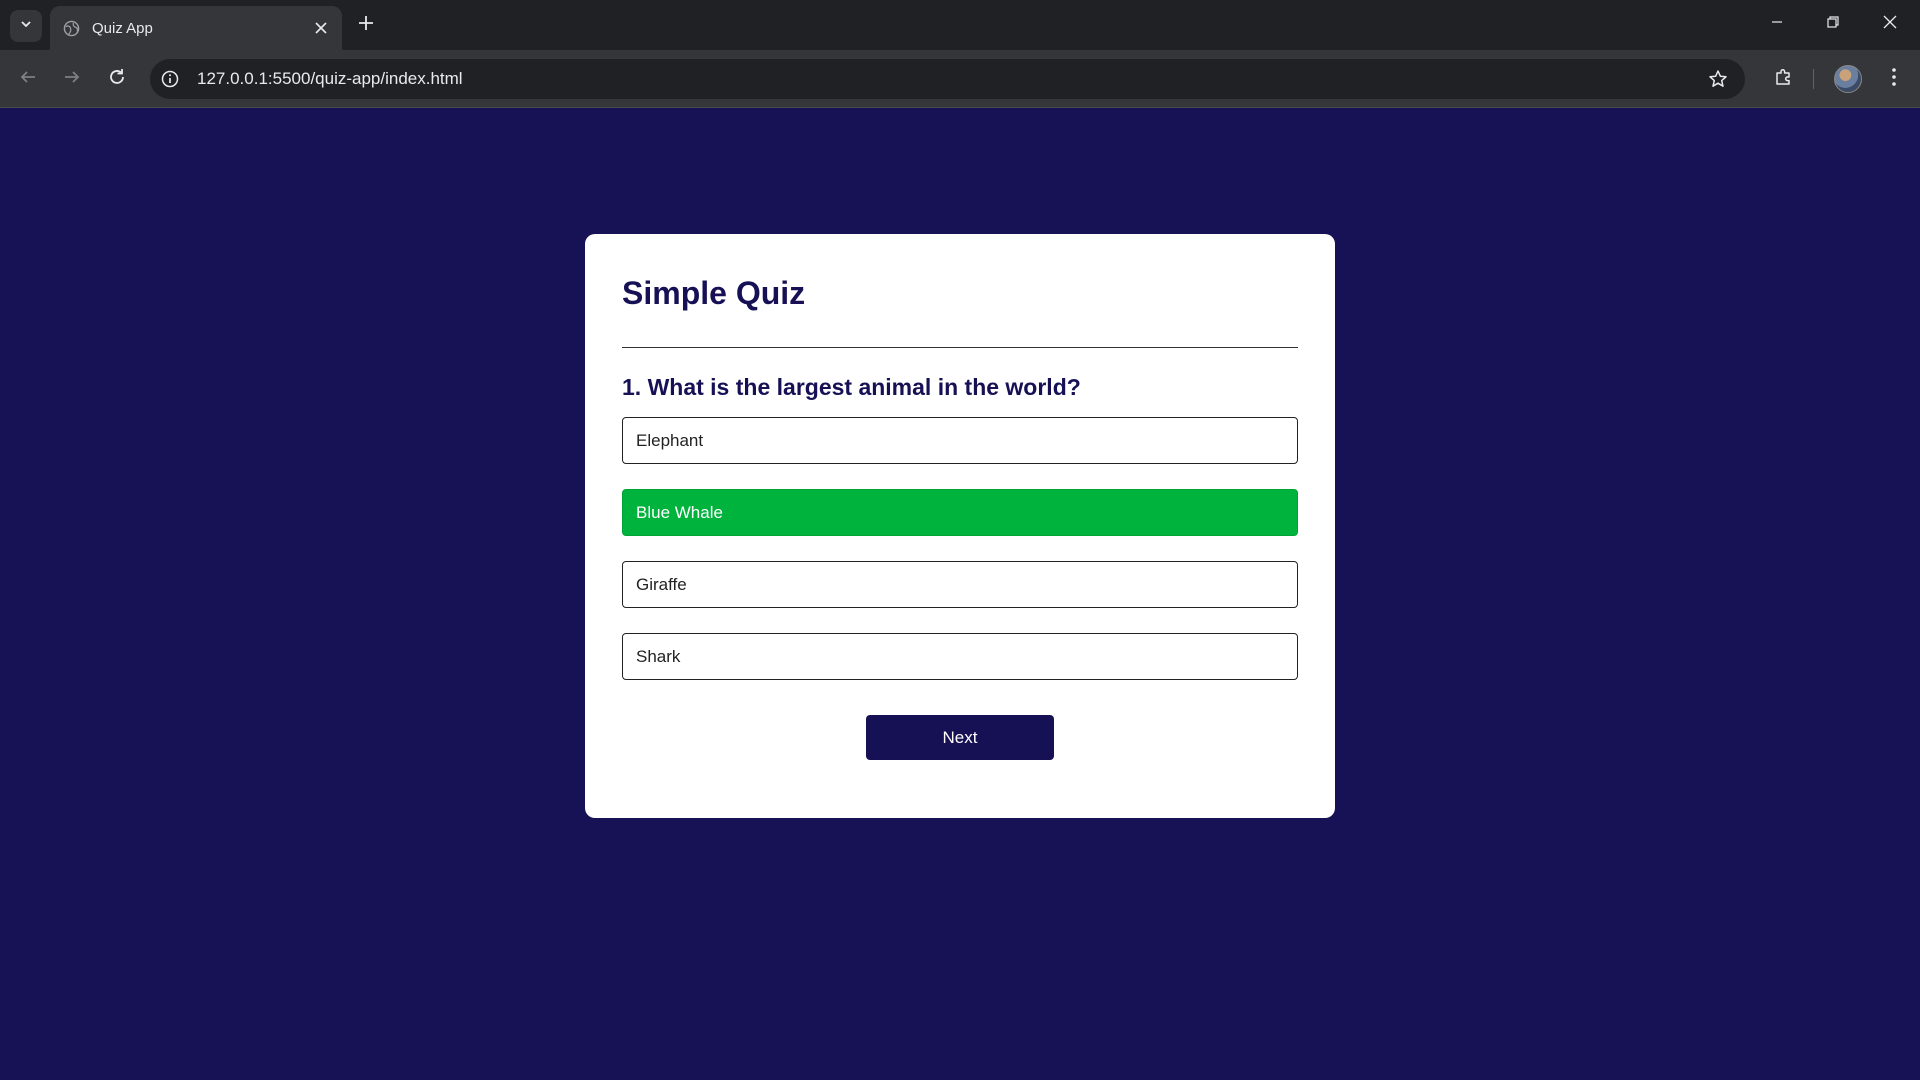 This screenshot has width=1920, height=1080. I want to click on quiz-title: Simple Quiz, so click(714, 293).